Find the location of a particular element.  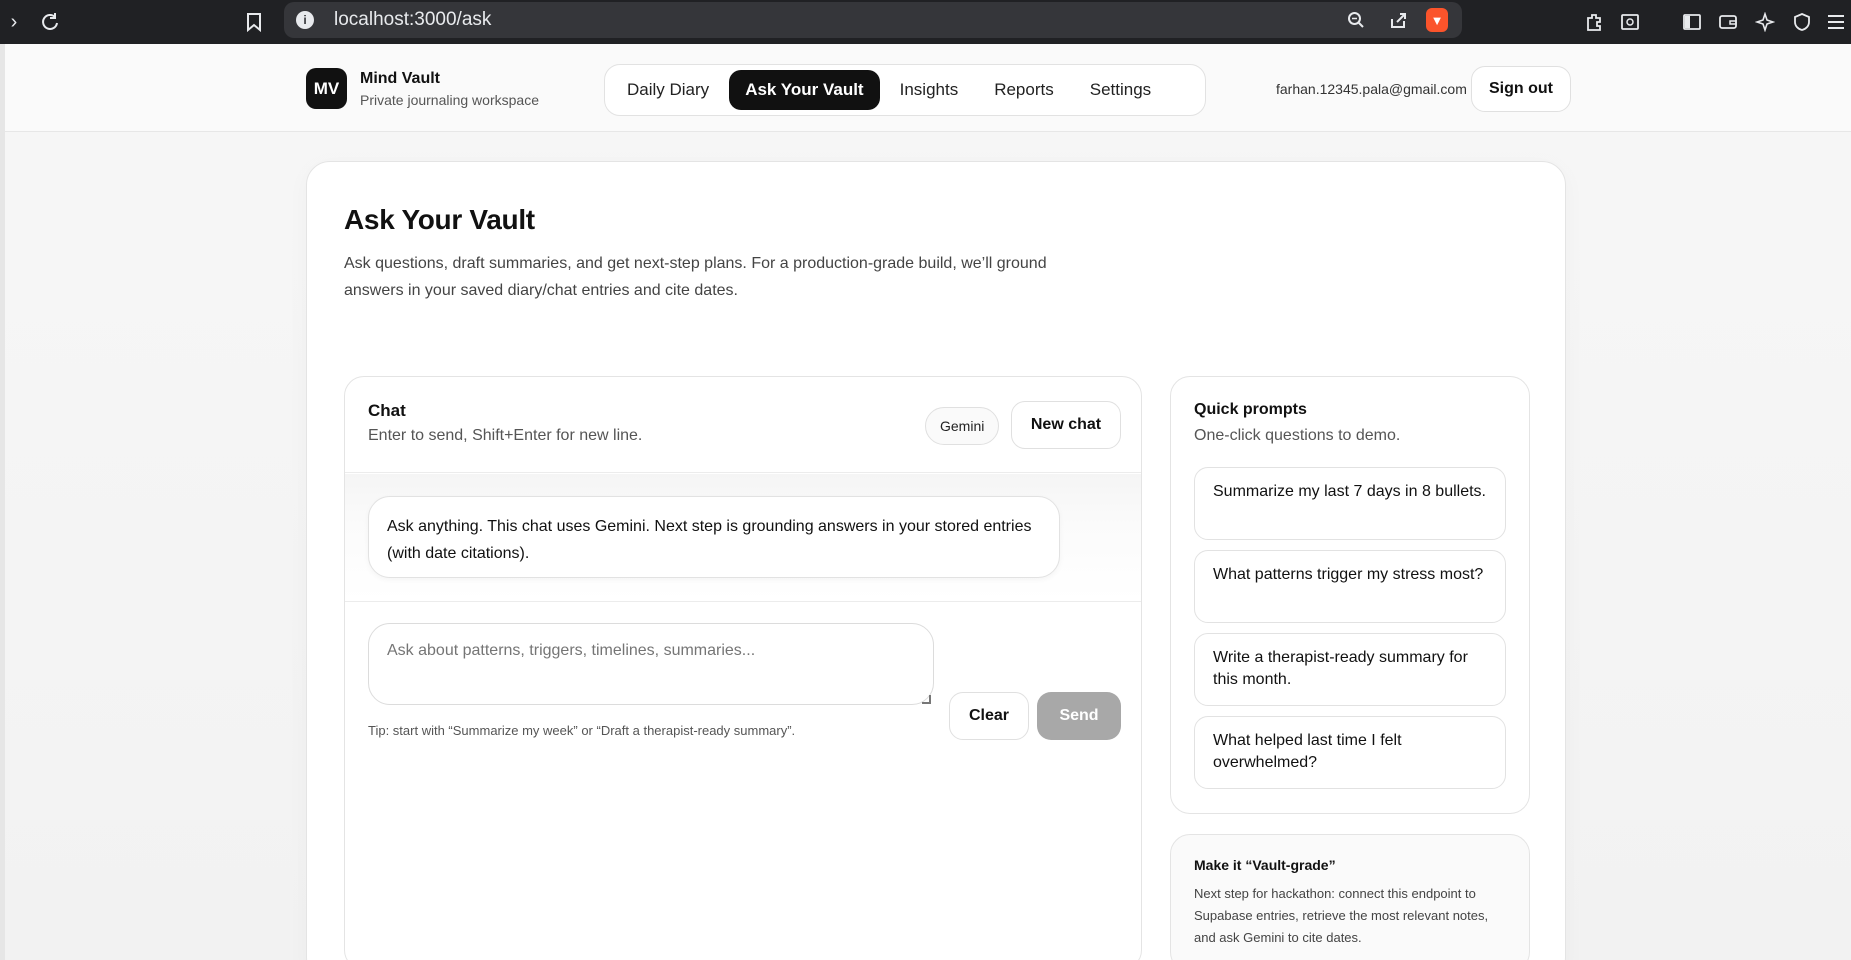

brave-shield-icon: ▼ is located at coordinates (1437, 20).